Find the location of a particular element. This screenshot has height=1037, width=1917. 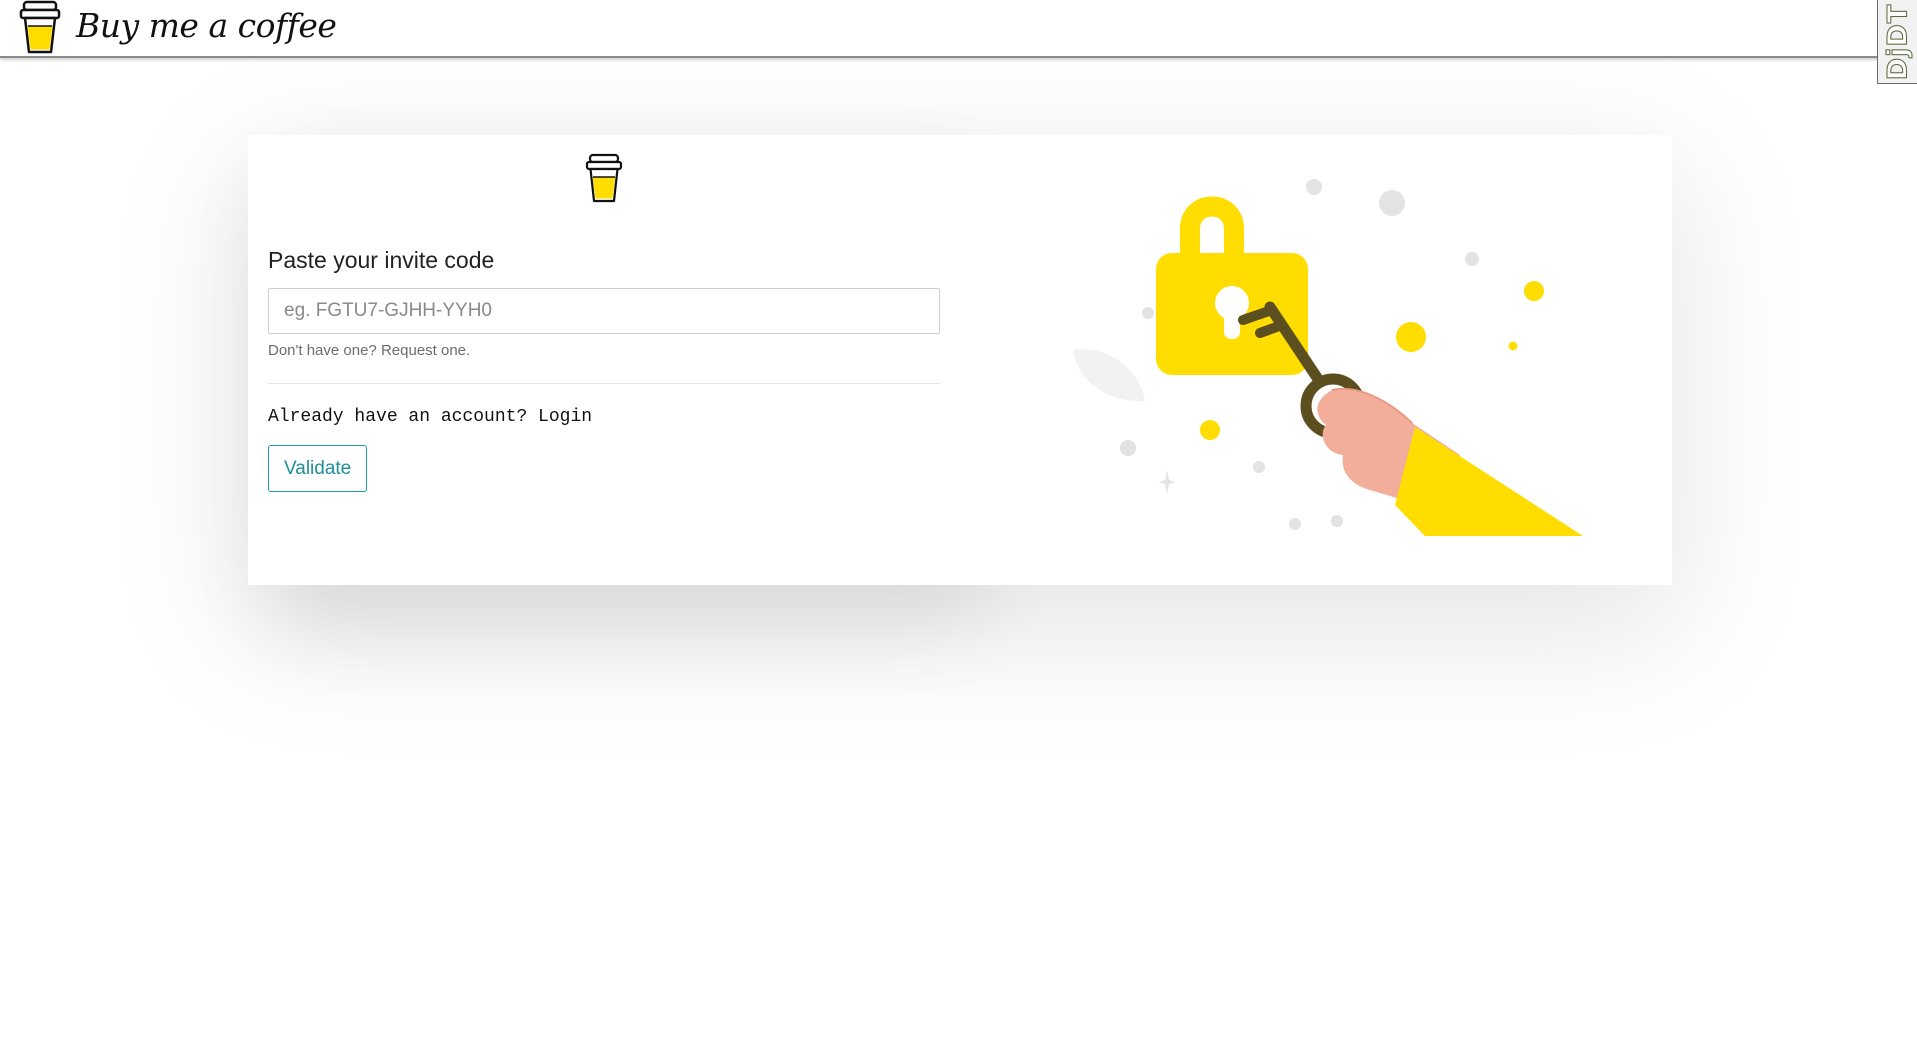

request-invite-prefix: Don't have one? is located at coordinates (324, 350).